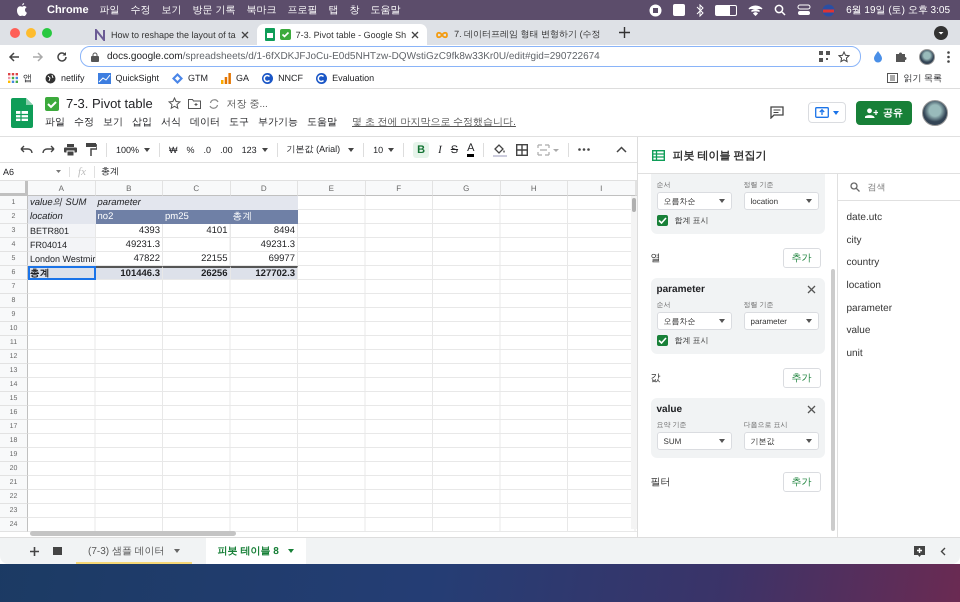  I want to click on last-edit-link: 몇 초 전에 마지막으로 수정했습니다., so click(434, 122).